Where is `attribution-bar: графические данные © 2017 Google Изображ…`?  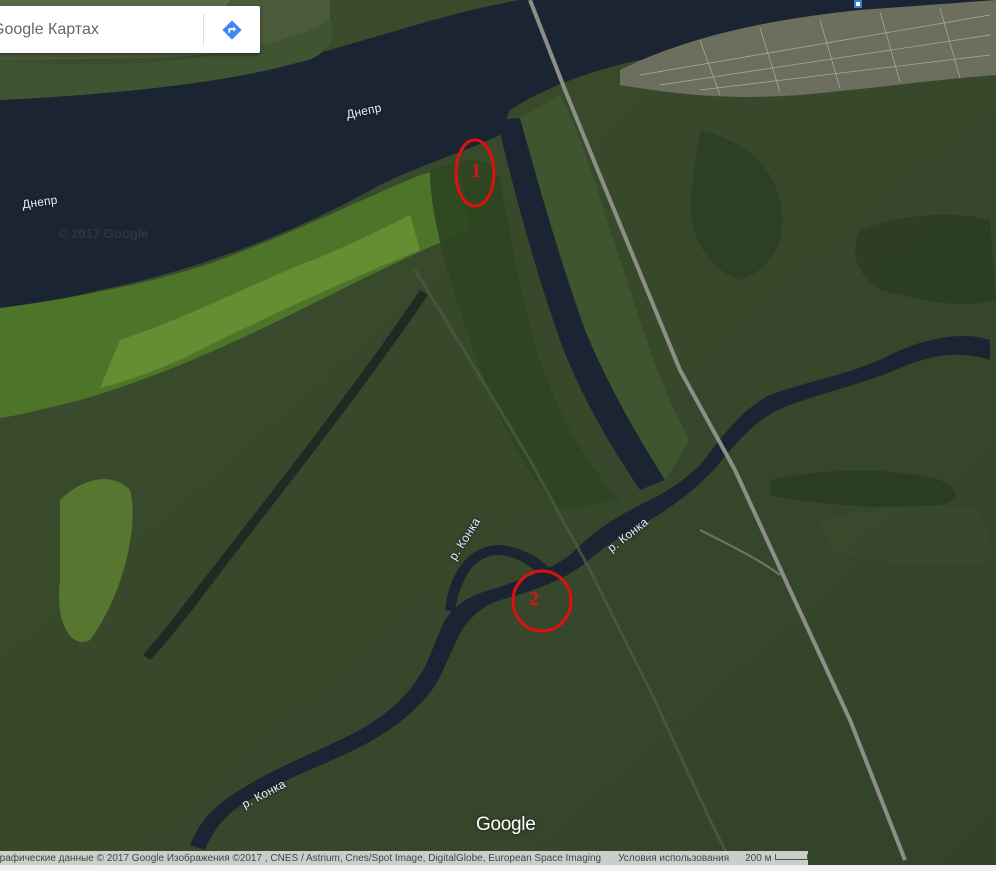
attribution-bar: графические данные © 2017 Google Изображ… is located at coordinates (404, 858).